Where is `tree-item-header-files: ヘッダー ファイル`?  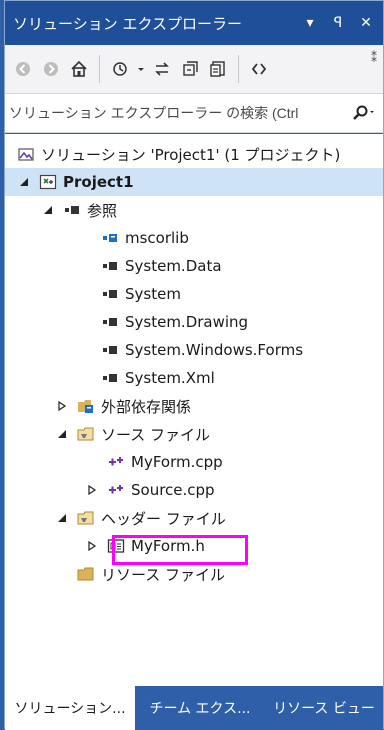
tree-item-header-files: ヘッダー ファイル is located at coordinates (194, 518).